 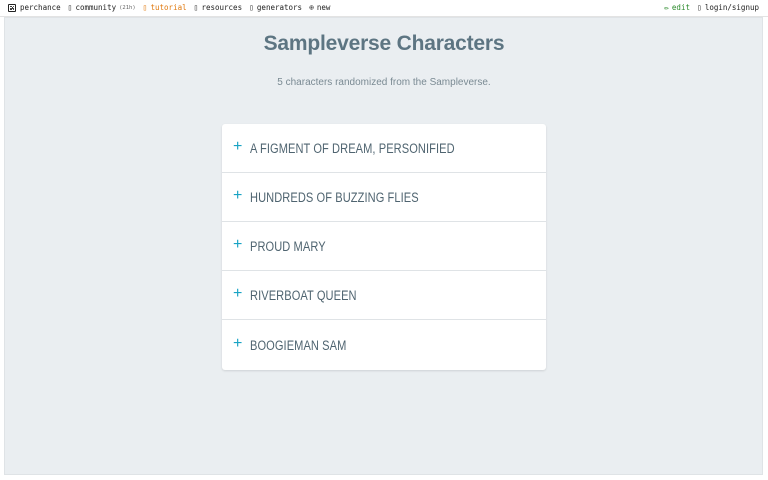 I want to click on character-item: + PROUD MARY, so click(x=384, y=246).